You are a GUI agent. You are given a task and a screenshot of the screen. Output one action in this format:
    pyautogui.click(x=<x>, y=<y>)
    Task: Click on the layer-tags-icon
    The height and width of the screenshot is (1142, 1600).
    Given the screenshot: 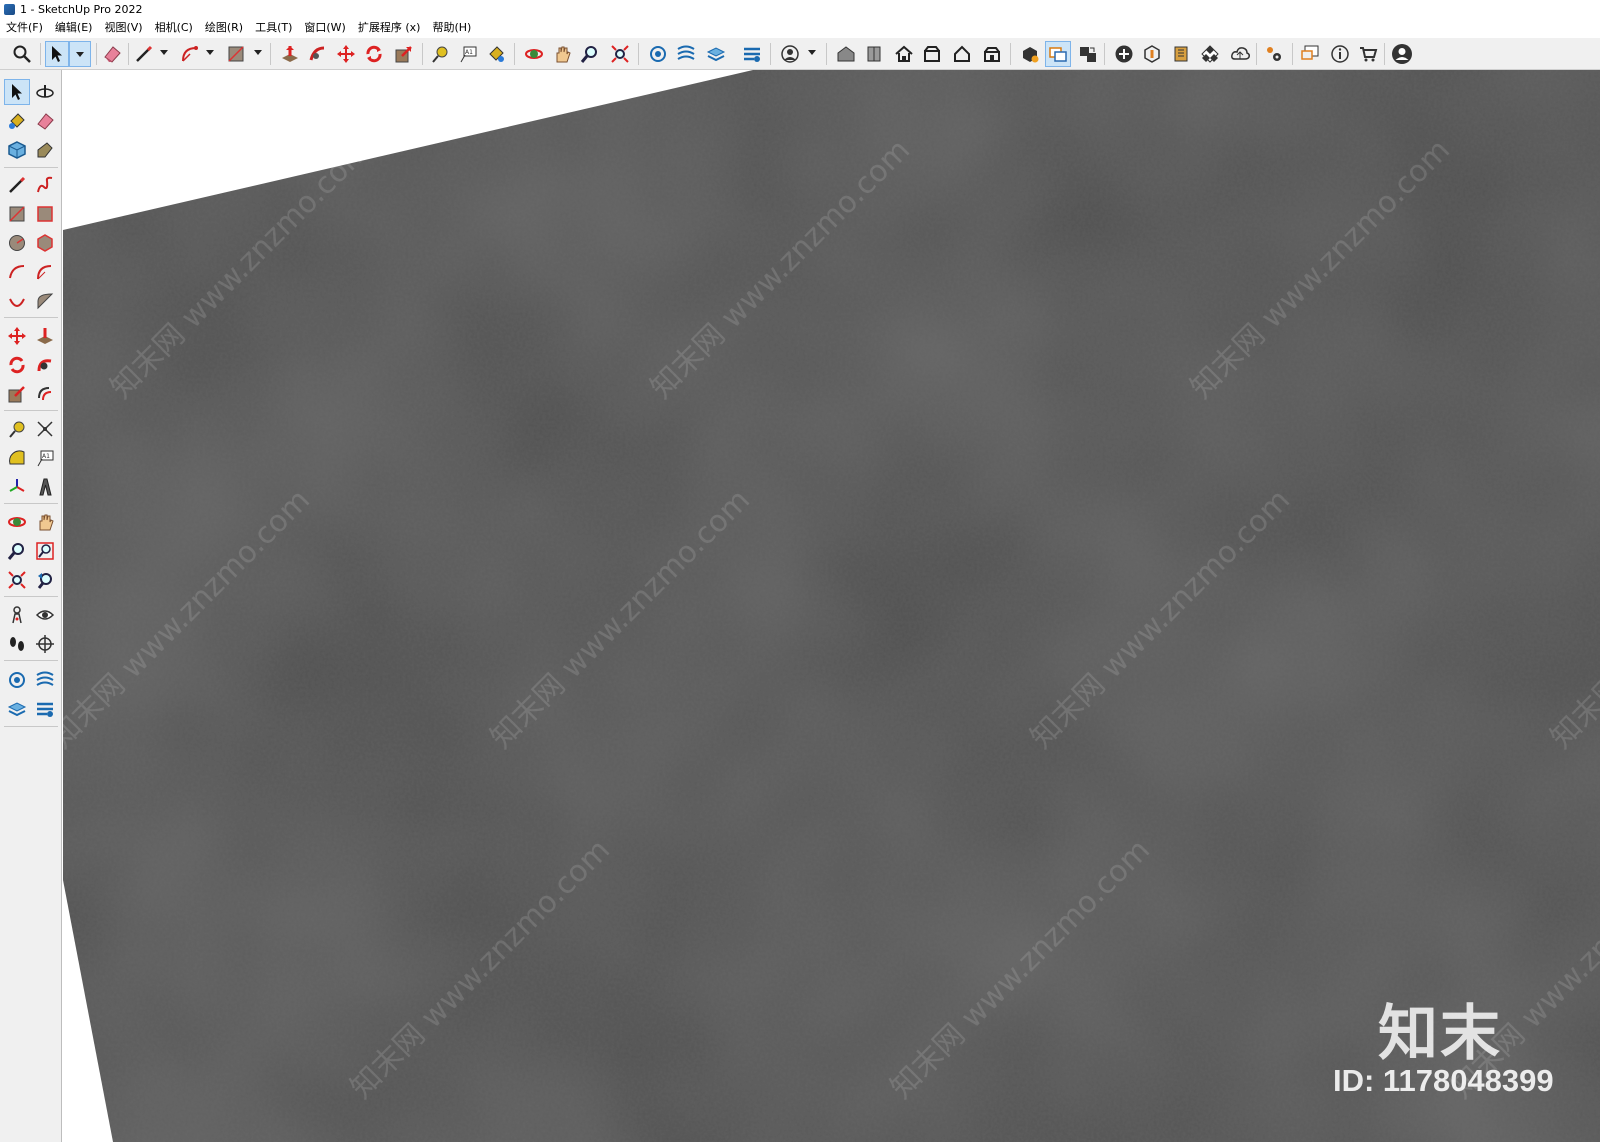 What is the action you would take?
    pyautogui.click(x=658, y=54)
    